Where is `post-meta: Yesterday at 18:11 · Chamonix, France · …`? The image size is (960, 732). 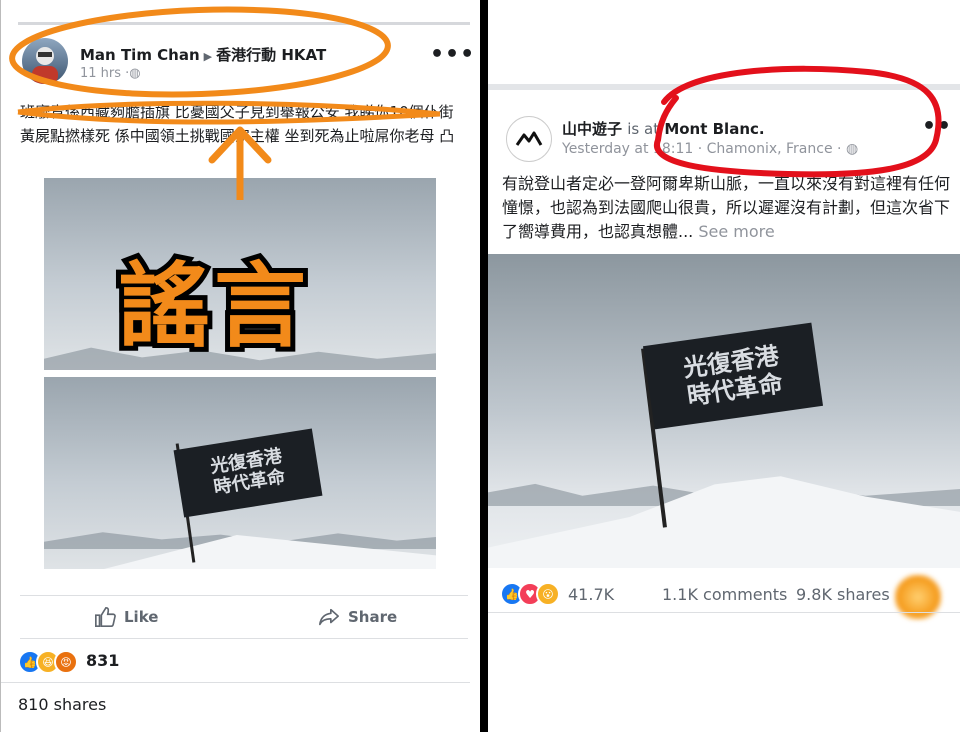 post-meta: Yesterday at 18:11 · Chamonix, France · … is located at coordinates (710, 149).